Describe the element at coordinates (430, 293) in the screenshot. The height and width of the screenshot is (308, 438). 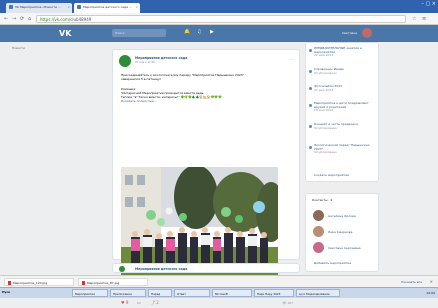
I see `clock: 12:00` at that location.